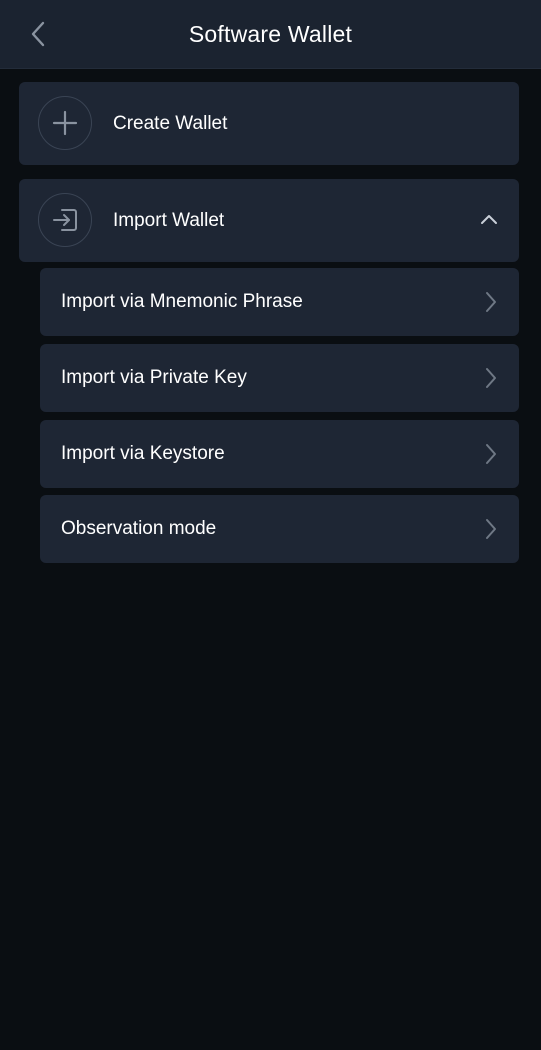 The image size is (541, 1050). What do you see at coordinates (170, 123) in the screenshot?
I see `create-wallet-label: Create Wallet` at bounding box center [170, 123].